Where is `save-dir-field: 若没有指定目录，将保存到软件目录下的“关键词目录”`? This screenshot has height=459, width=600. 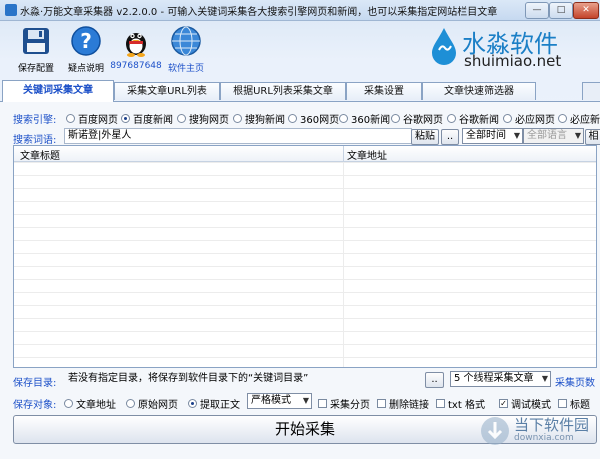
save-dir-field: 若没有指定目录，将保存到软件目录下的“关键词目录” is located at coordinates (244, 379).